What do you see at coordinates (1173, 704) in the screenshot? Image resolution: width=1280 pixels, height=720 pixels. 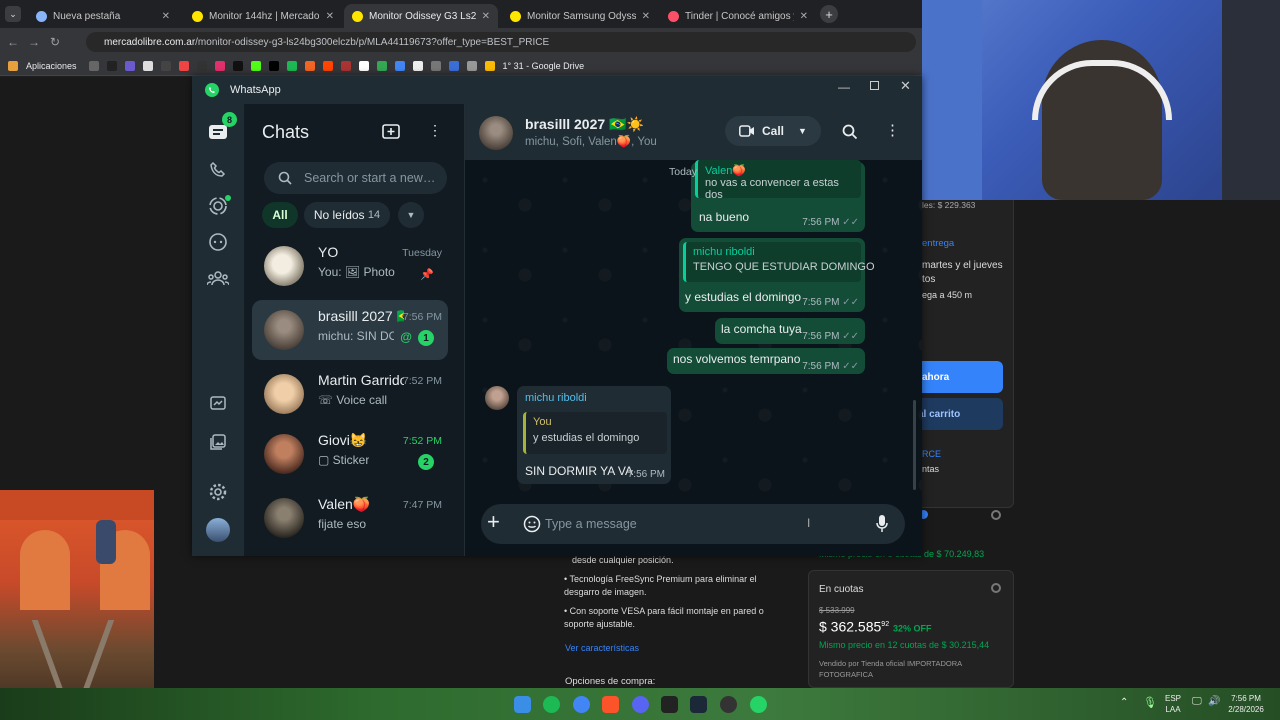 I see `language-indicator: ESP LAA` at bounding box center [1173, 704].